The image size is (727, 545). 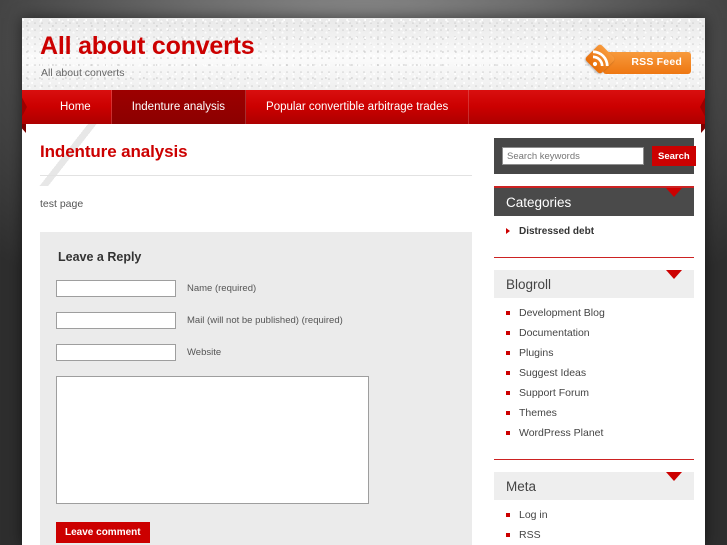 I want to click on list-item: Documentation, so click(x=600, y=333).